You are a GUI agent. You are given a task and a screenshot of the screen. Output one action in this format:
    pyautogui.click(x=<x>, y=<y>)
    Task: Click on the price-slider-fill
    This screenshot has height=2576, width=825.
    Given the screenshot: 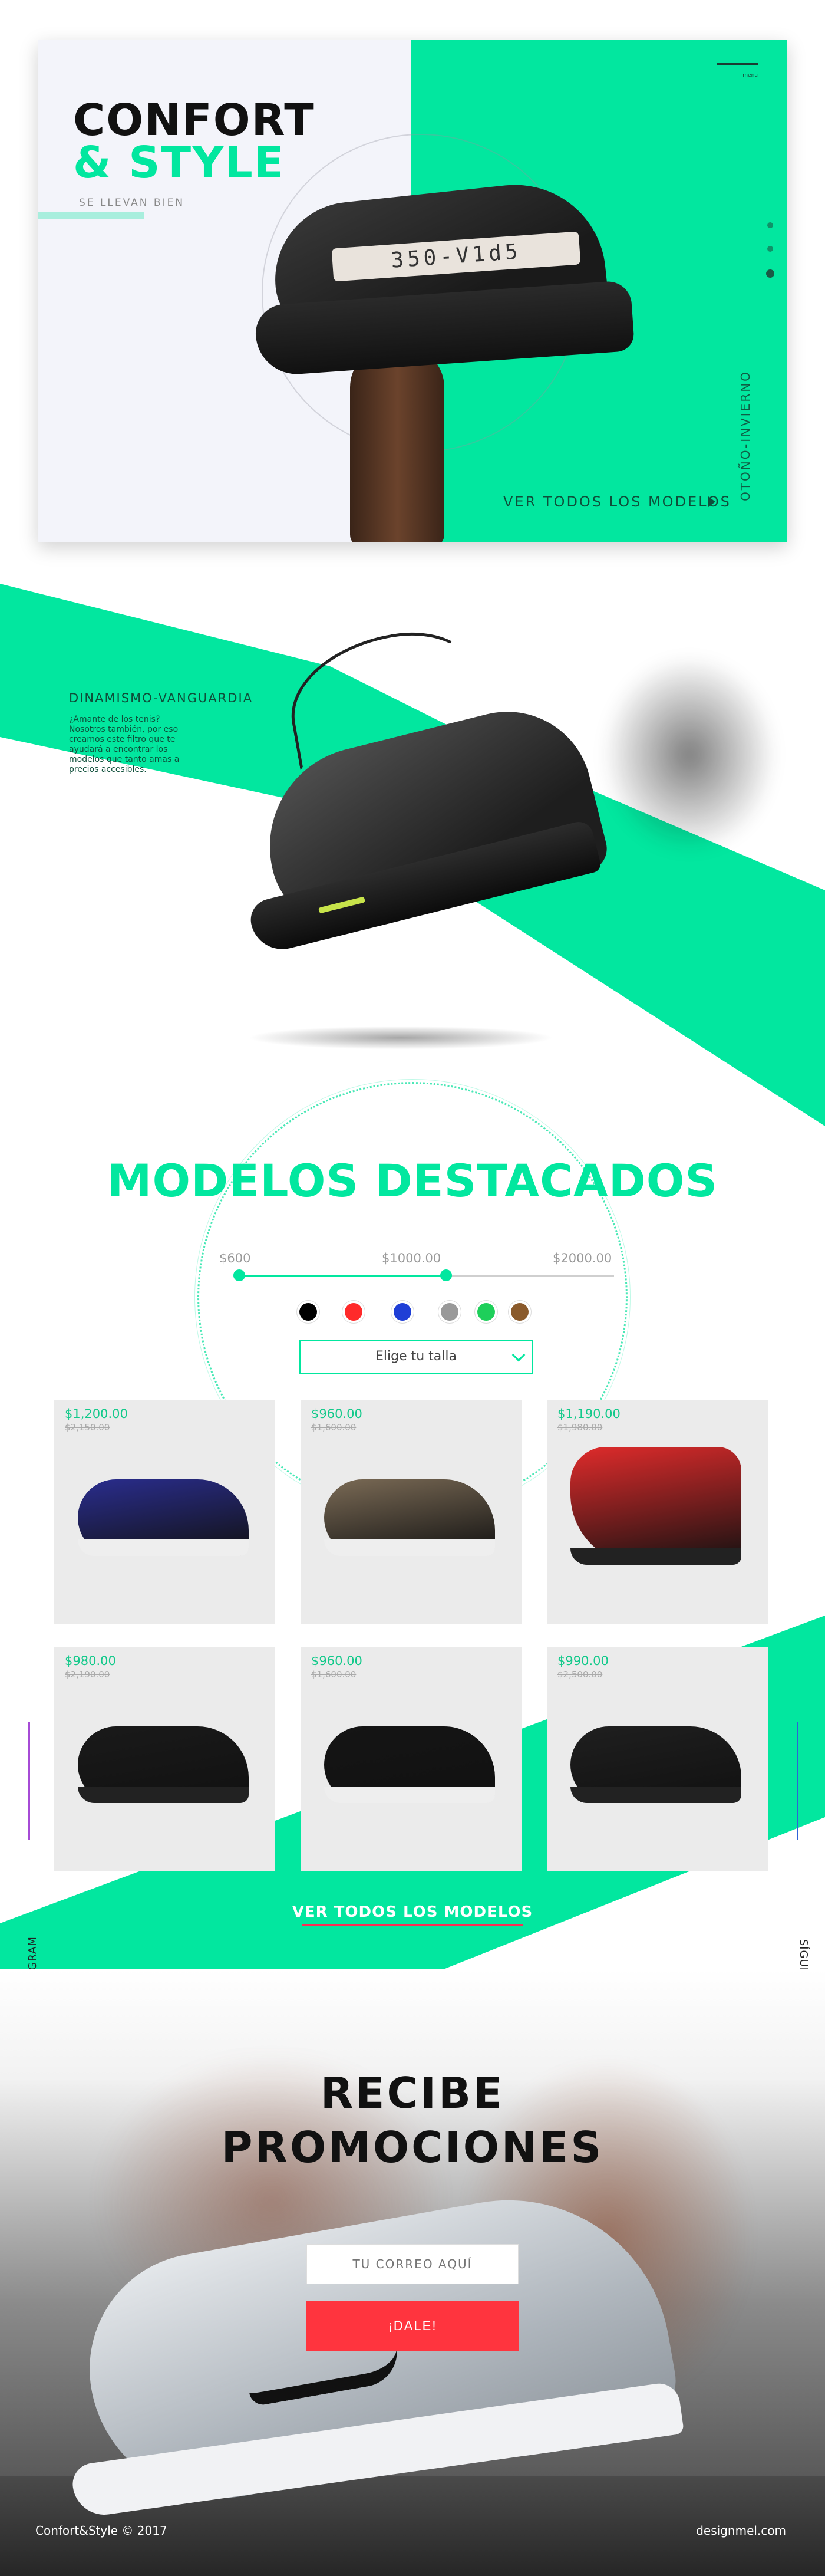 What is the action you would take?
    pyautogui.click(x=341, y=1276)
    